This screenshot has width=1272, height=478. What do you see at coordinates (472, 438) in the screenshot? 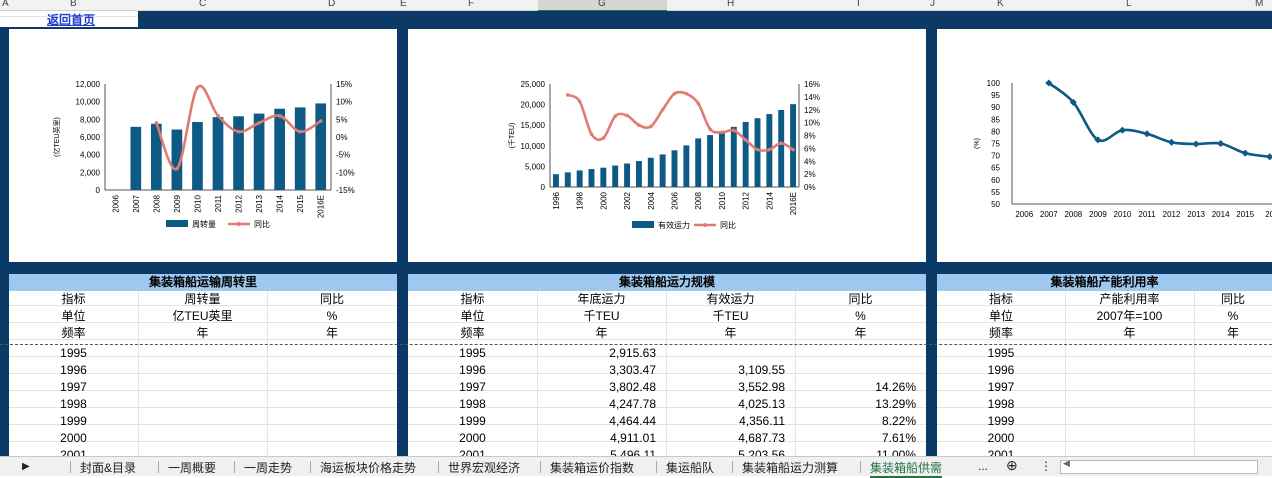
I see `capacity-data-cell: 2000` at bounding box center [472, 438].